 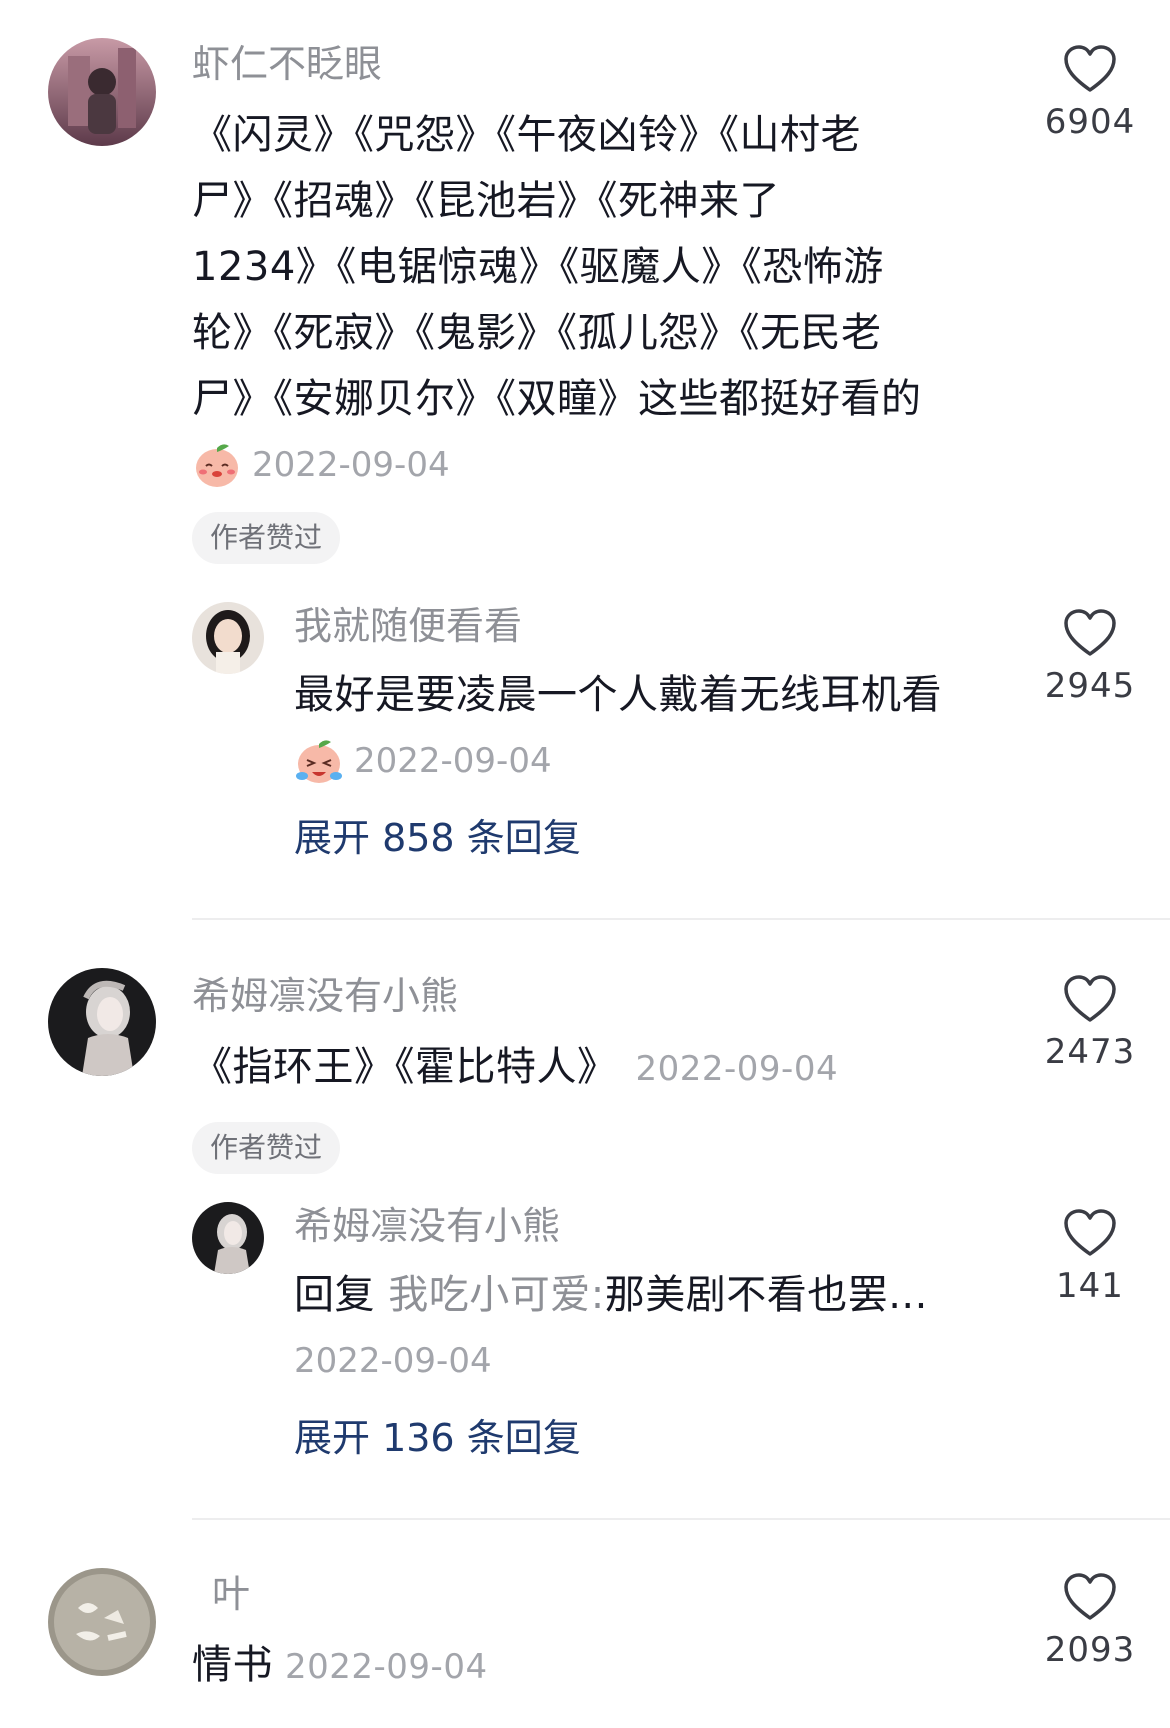 I want to click on like-button: 2093, so click(x=1090, y=1622).